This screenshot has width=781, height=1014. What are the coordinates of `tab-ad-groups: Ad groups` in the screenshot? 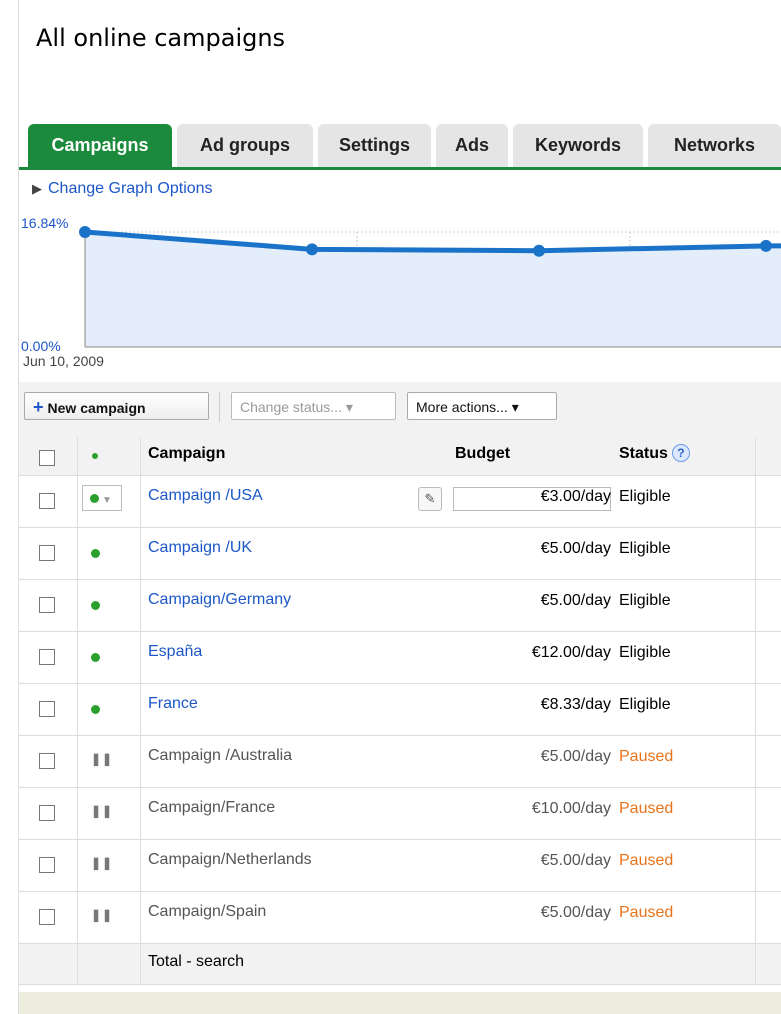 It's located at (245, 145).